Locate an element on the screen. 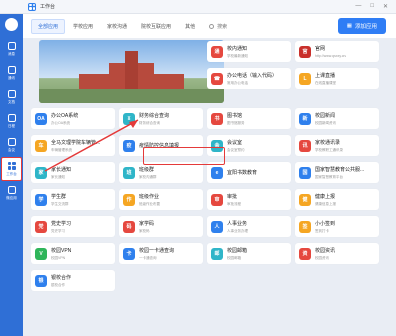 Image resolution: width=396 pixels, height=336 pixels. category-tabs: 全部应用 学校应用 家校沟通 院校互联应用 其他 搜索 ▦ 添加应用 is located at coordinates (209, 26).